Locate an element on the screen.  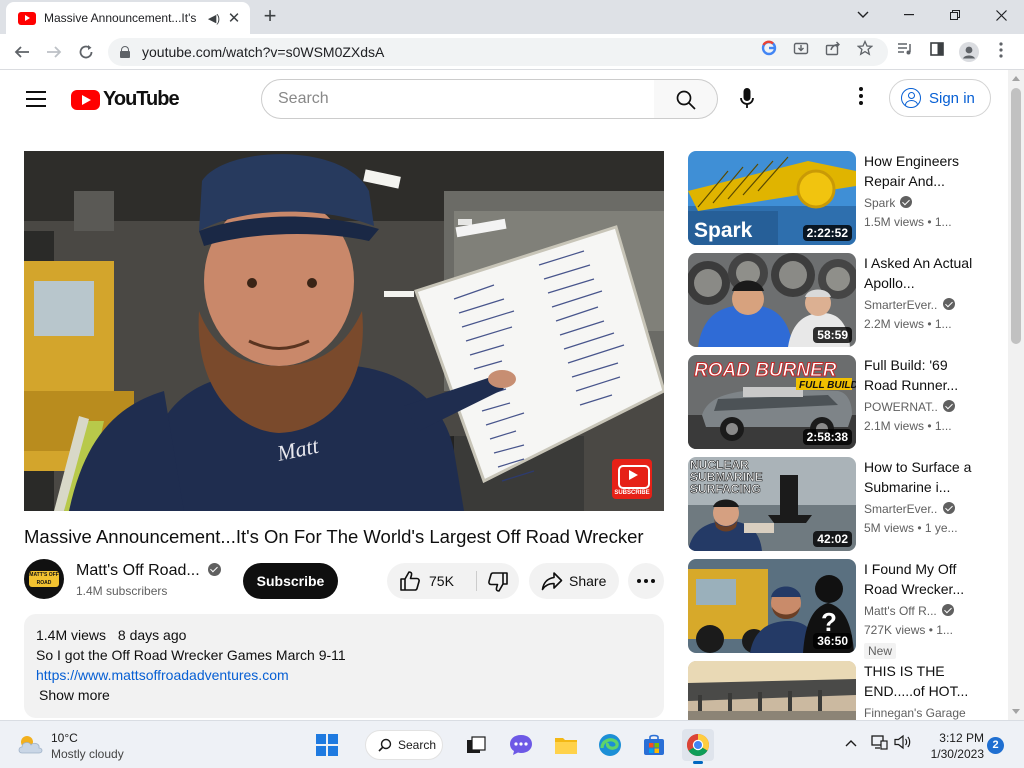
taskbar-search: Search is located at coordinates (404, 745).